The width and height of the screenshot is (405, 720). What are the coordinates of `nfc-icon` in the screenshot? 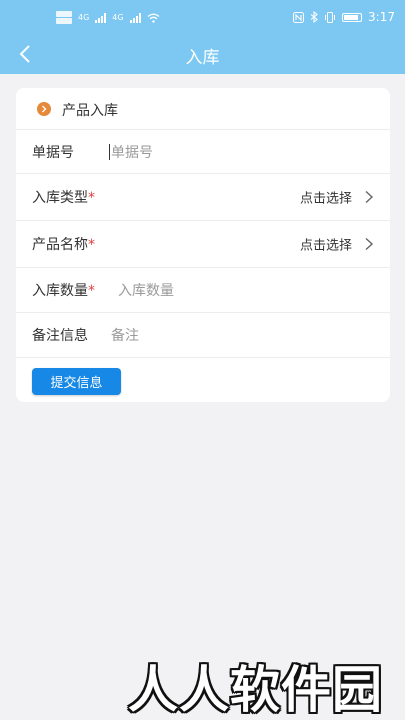 It's located at (299, 17).